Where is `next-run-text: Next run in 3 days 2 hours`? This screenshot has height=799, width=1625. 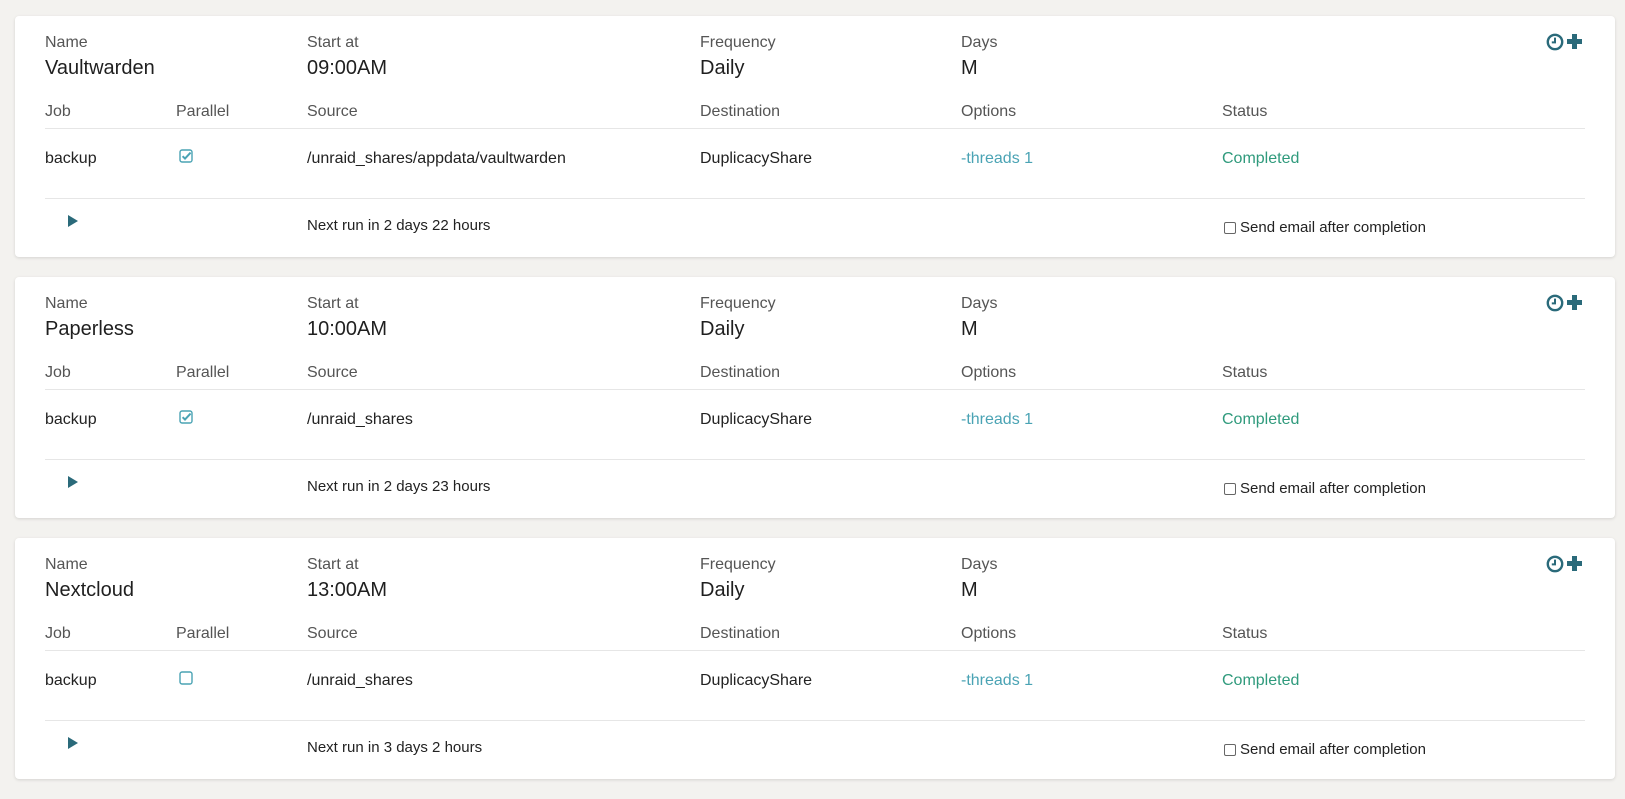 next-run-text: Next run in 3 days 2 hours is located at coordinates (395, 747).